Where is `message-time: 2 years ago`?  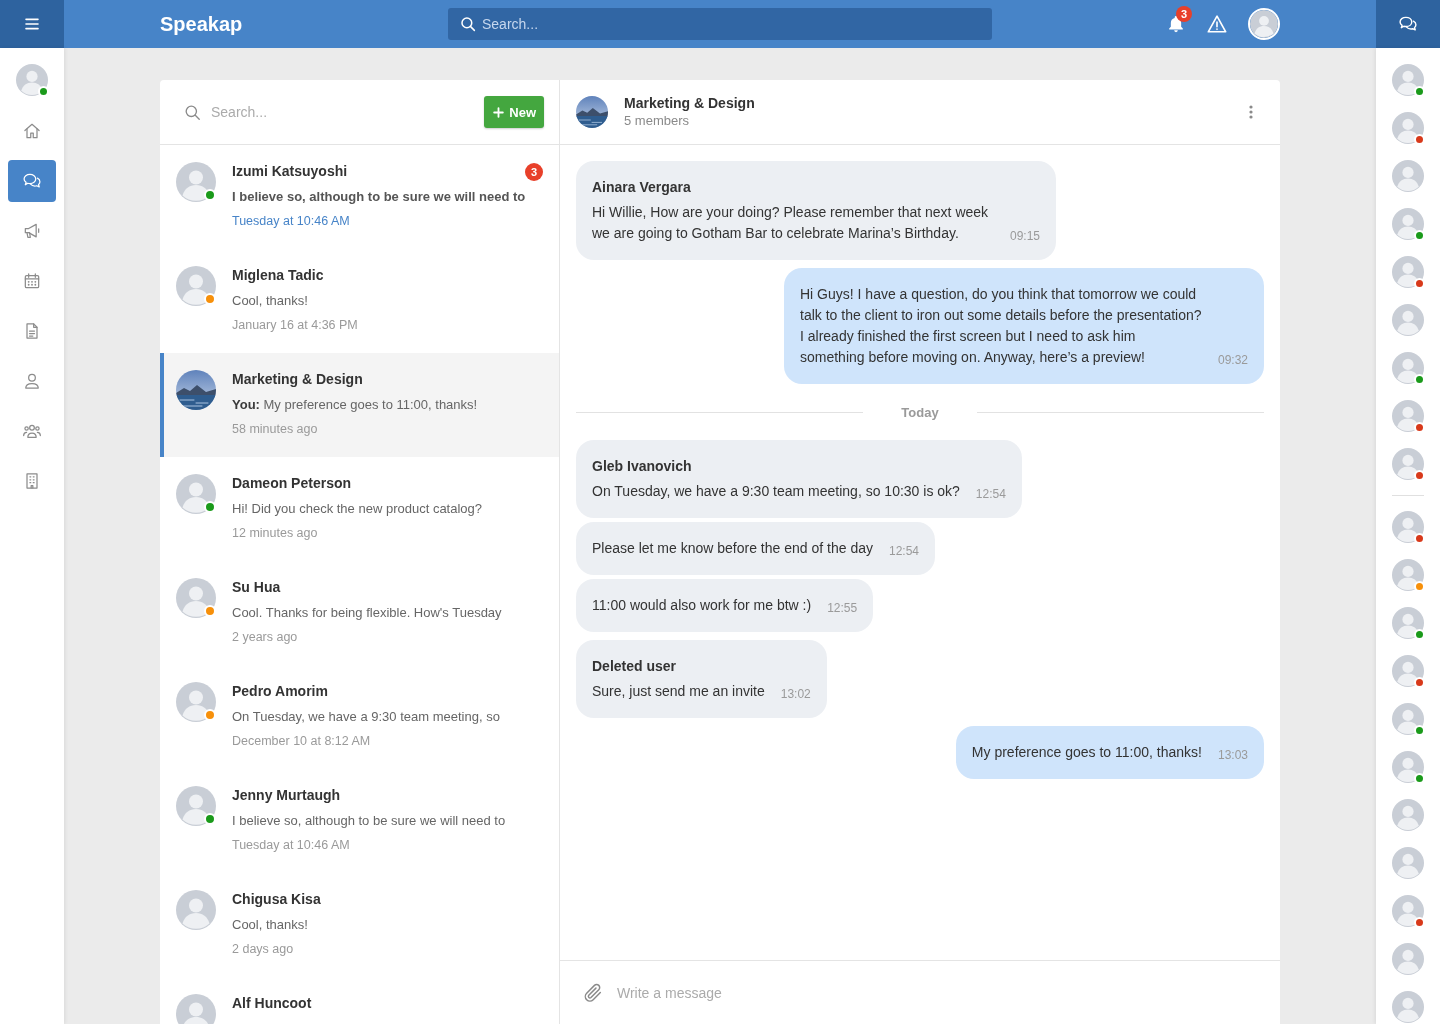 message-time: 2 years ago is located at coordinates (265, 637).